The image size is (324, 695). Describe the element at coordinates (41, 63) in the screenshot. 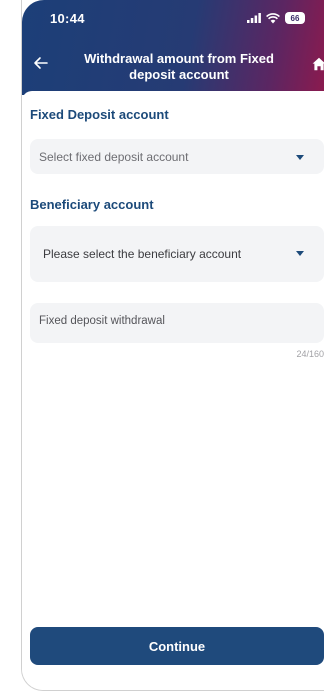

I see `back-arrow-icon` at that location.